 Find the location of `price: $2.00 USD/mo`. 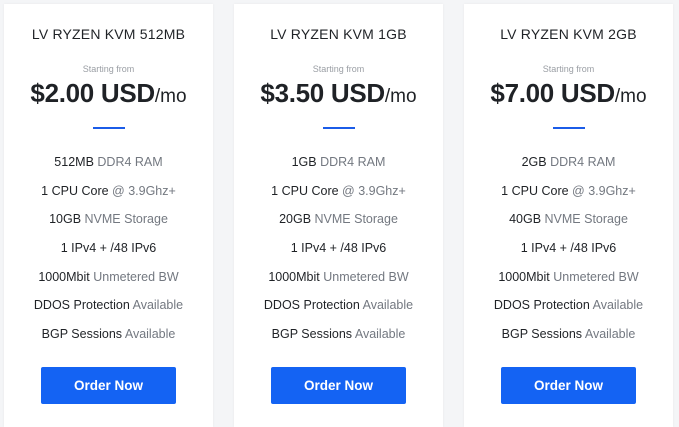

price: $2.00 USD/mo is located at coordinates (108, 93).